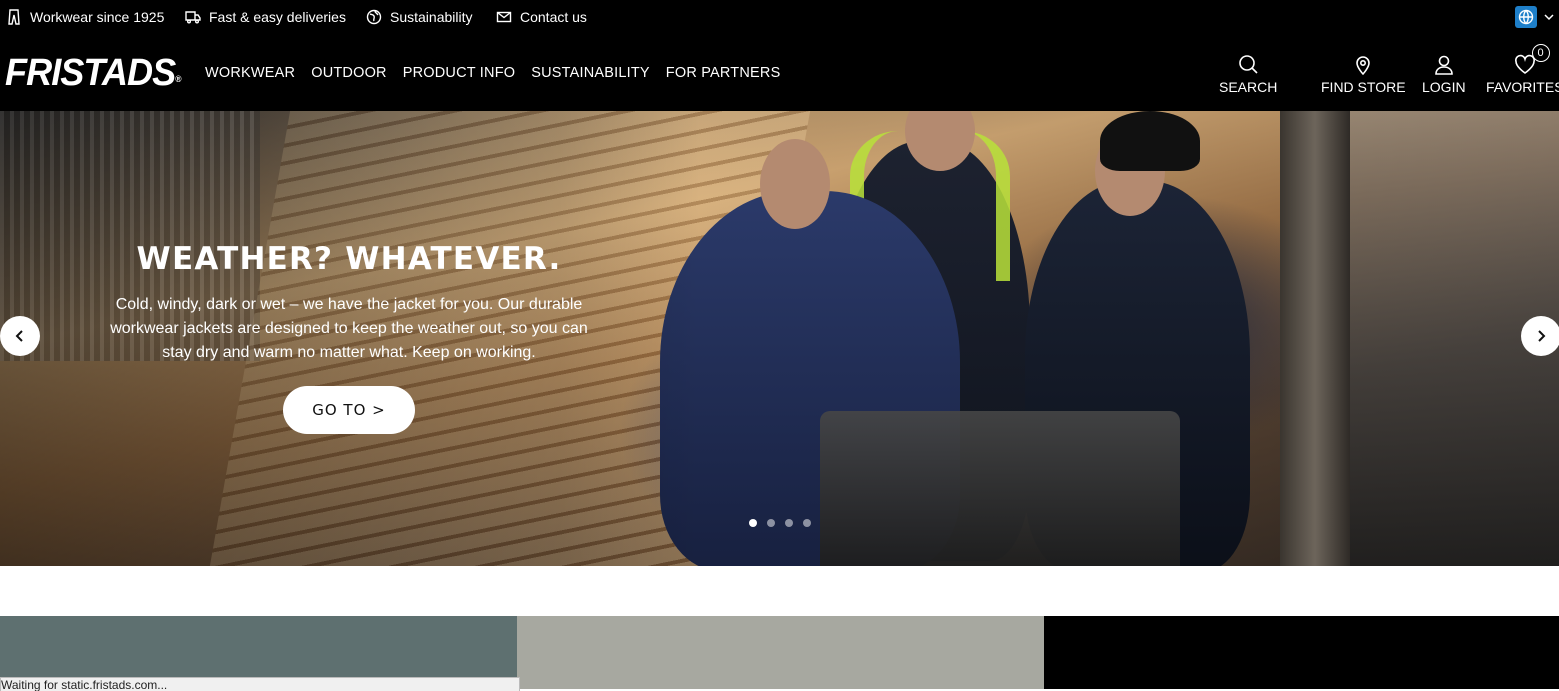 Image resolution: width=1559 pixels, height=691 pixels. I want to click on globe-icon, so click(1526, 17).